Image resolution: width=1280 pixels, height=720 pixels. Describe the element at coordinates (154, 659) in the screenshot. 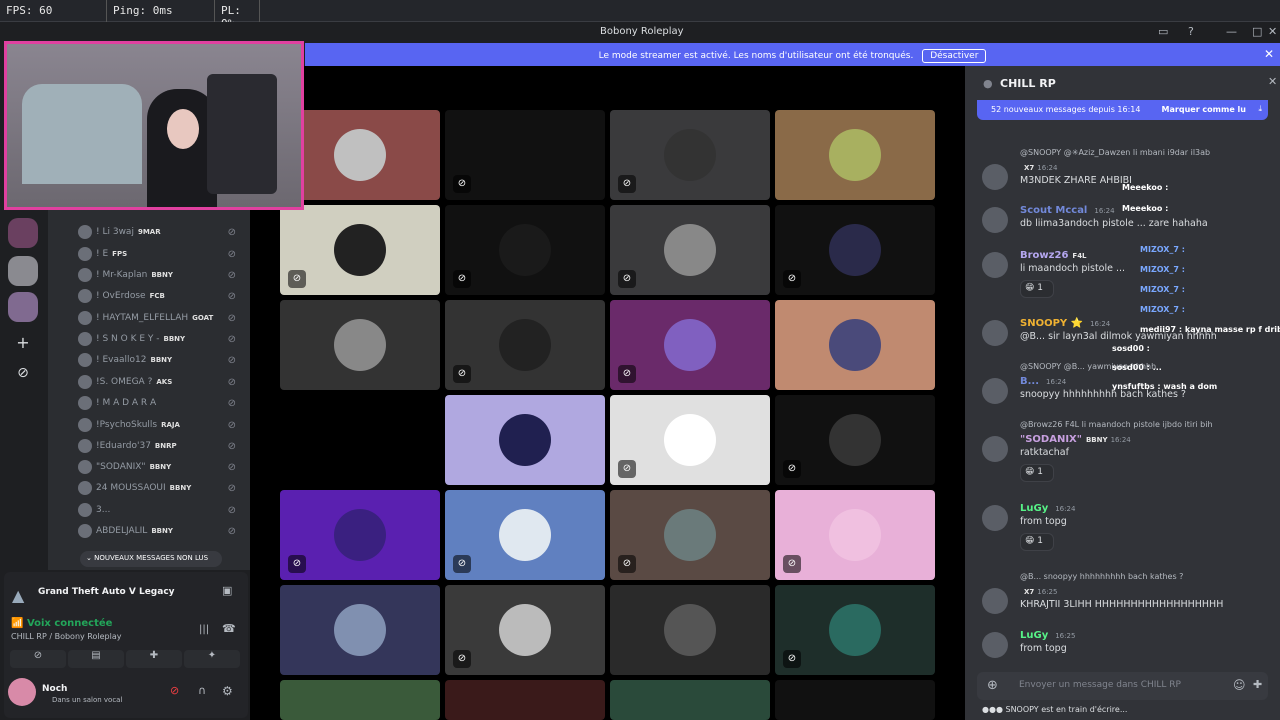

I see `activity-button: ✚` at that location.